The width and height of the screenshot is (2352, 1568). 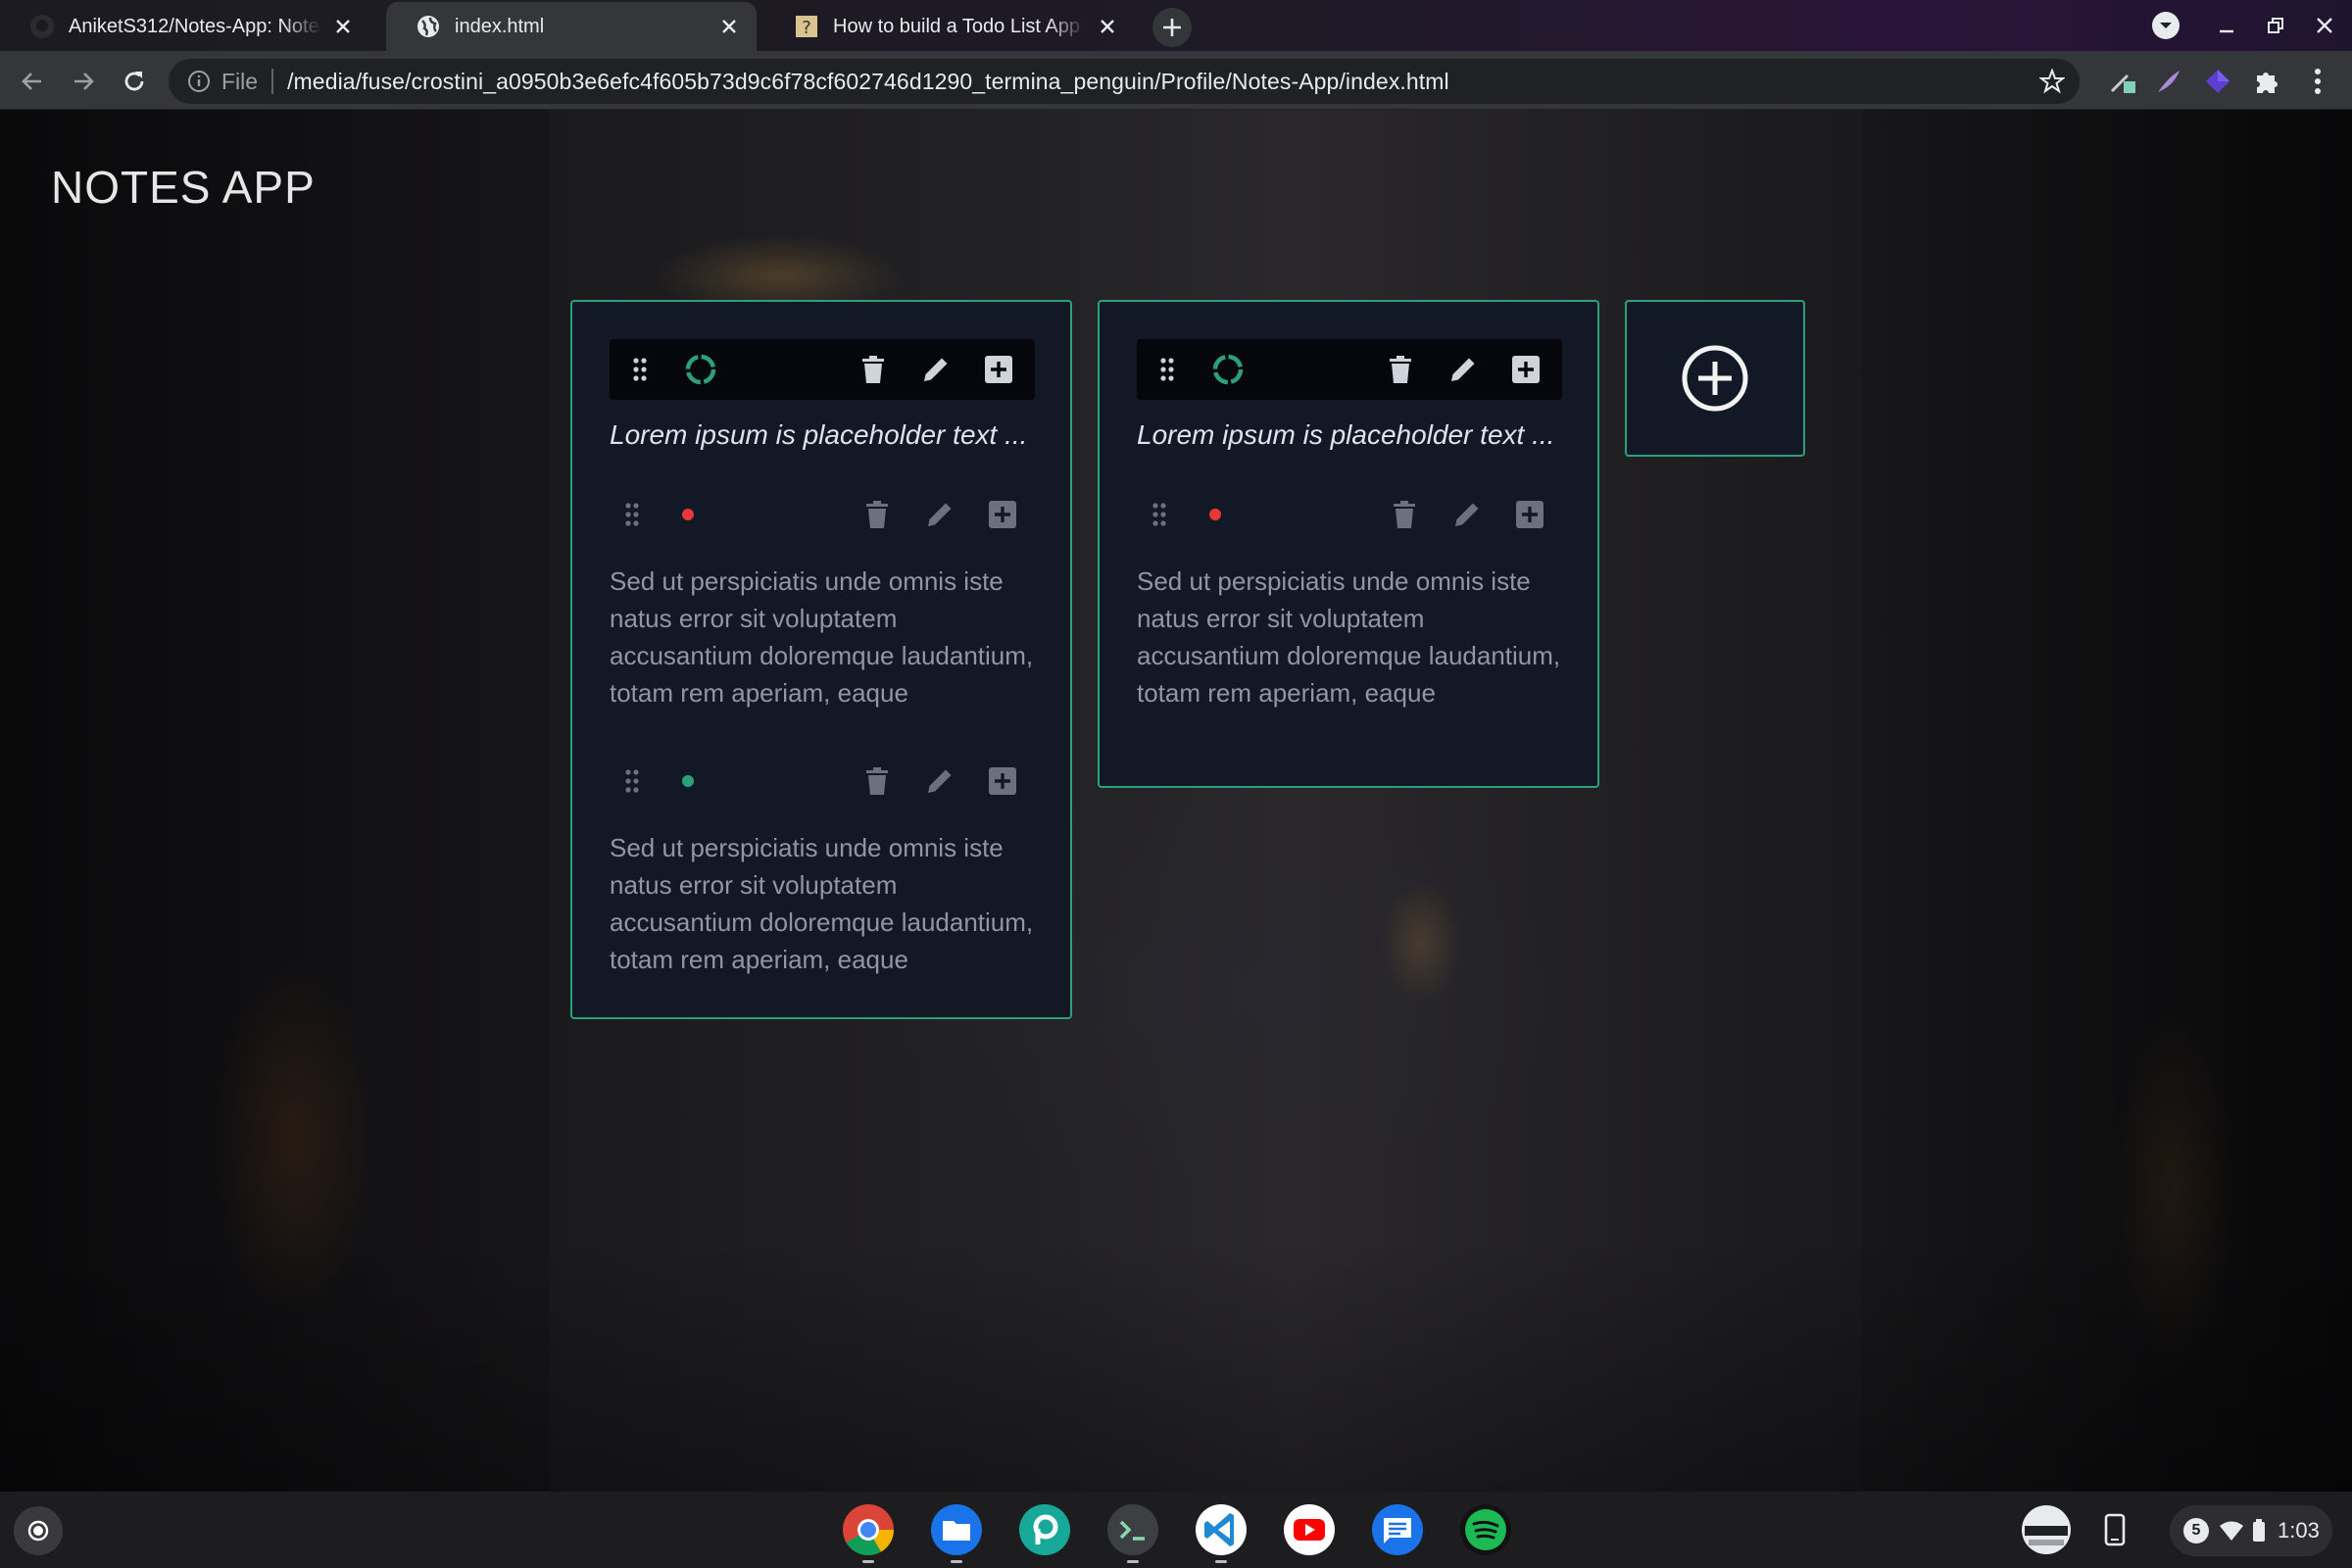 I want to click on forward-button, so click(x=83, y=81).